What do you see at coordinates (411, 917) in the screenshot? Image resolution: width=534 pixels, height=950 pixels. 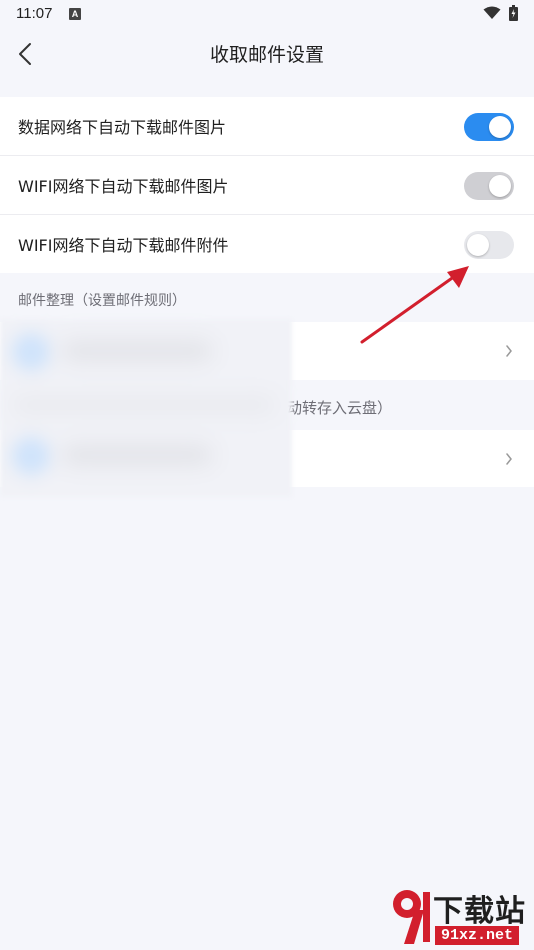 I see `watermark-logo` at bounding box center [411, 917].